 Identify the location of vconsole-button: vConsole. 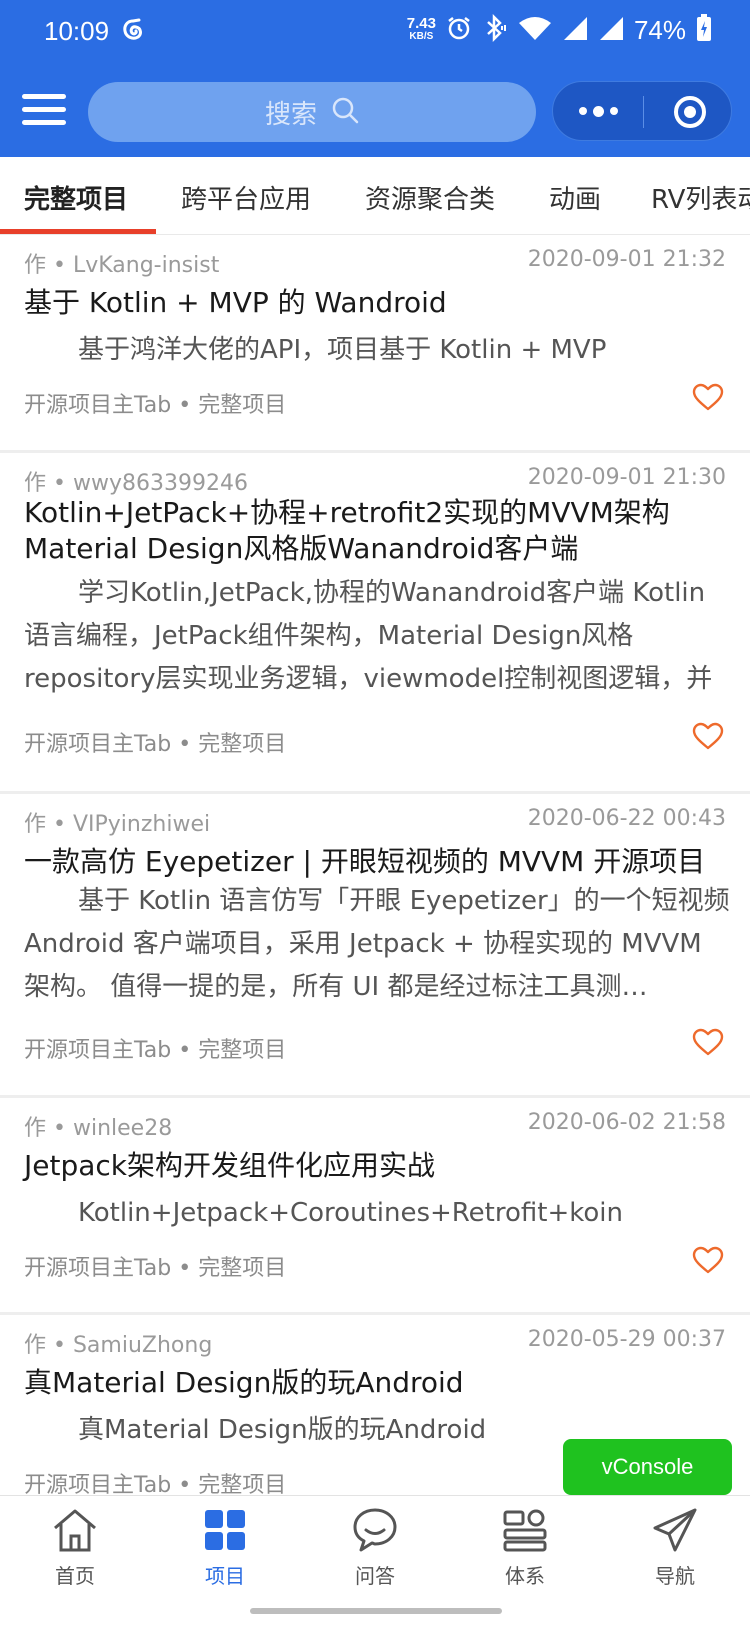
(647, 1467).